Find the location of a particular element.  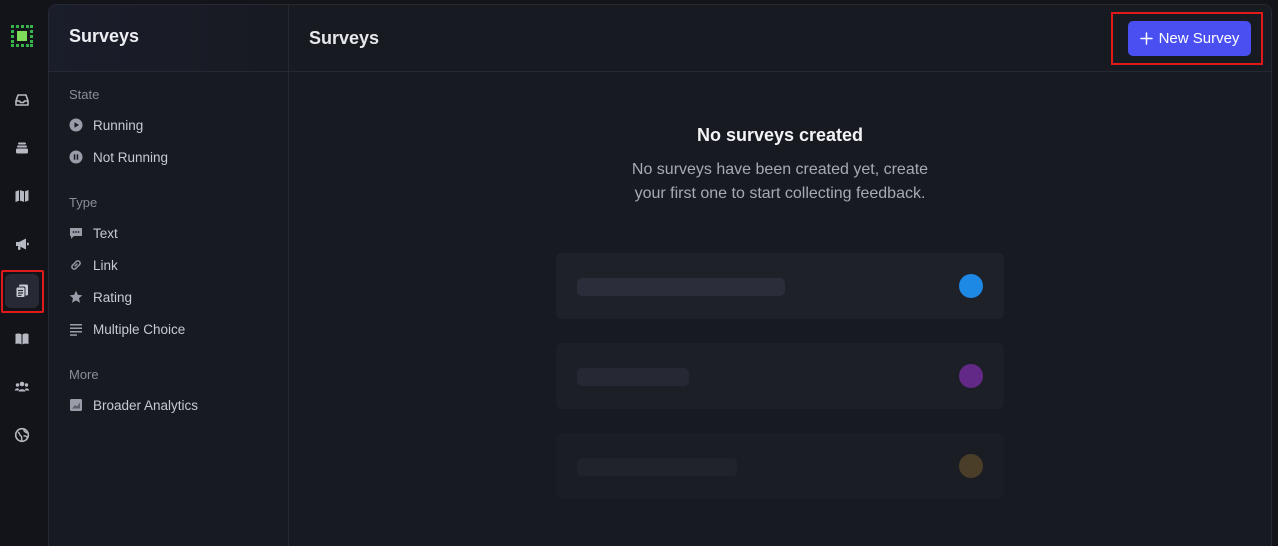

sidebar-section-more: More is located at coordinates (84, 374).